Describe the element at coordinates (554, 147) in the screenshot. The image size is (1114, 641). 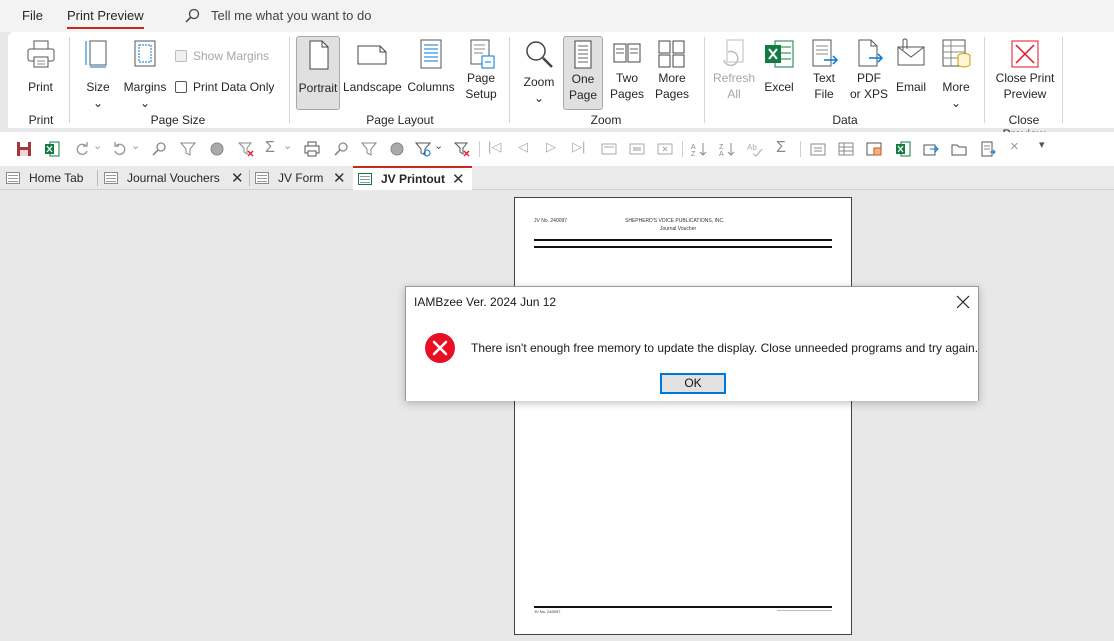
I see `next-record-icon: ▷` at that location.